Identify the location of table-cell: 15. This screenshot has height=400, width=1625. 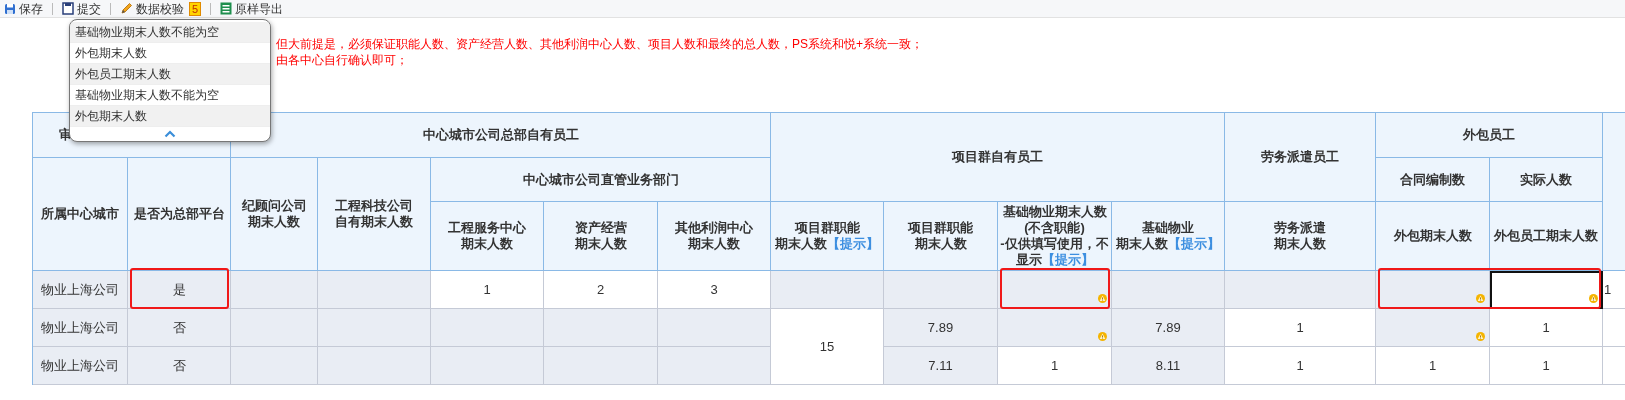
(827, 347).